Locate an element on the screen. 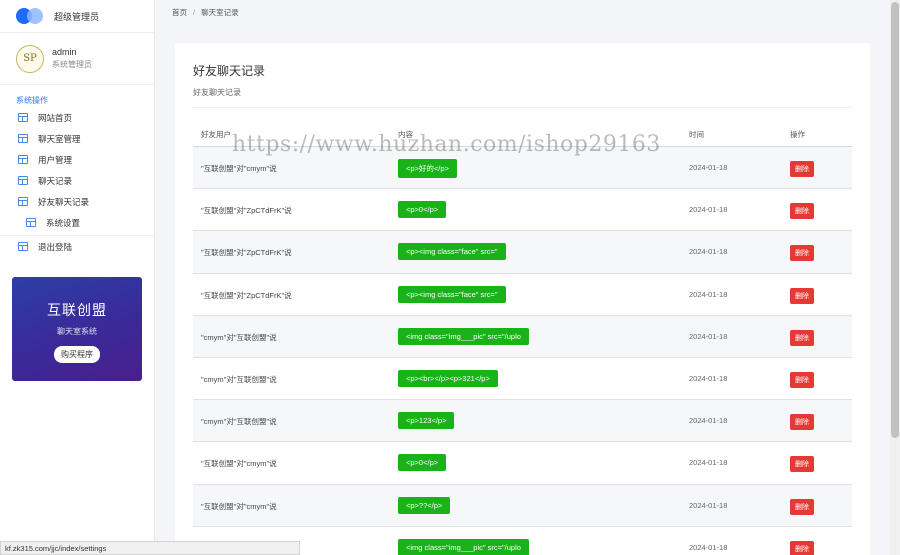 This screenshot has width=900, height=555. sidebar-item-label: 系统设置 is located at coordinates (63, 222).